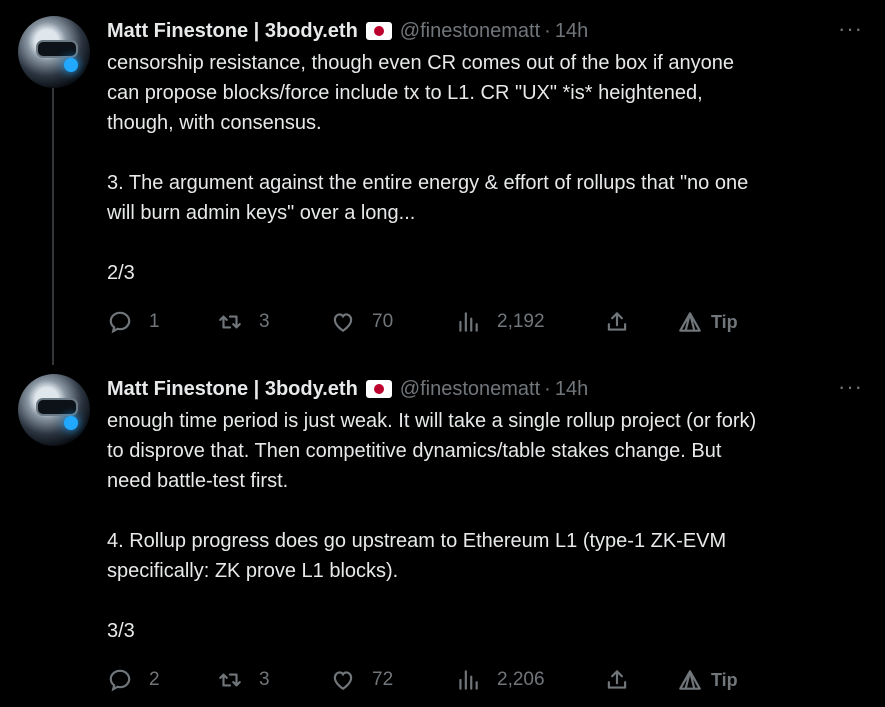 The image size is (885, 707). I want to click on tweet-line: 2/3, so click(121, 273).